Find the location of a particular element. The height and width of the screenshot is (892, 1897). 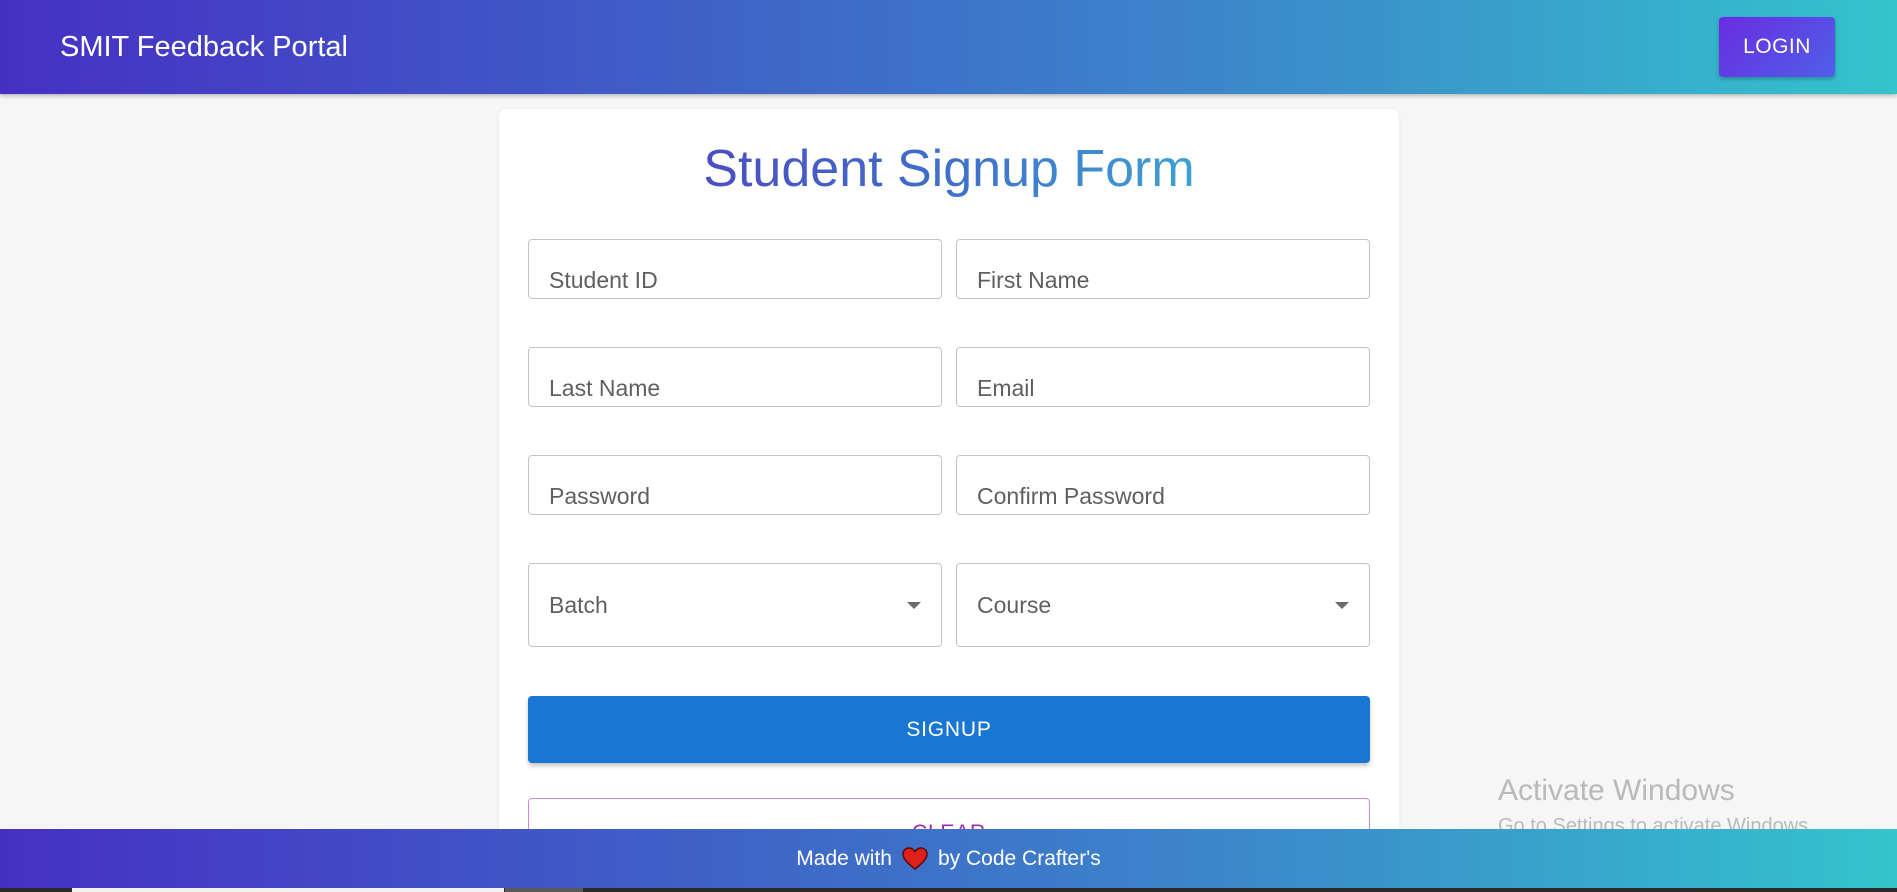

heart-icon is located at coordinates (915, 858).